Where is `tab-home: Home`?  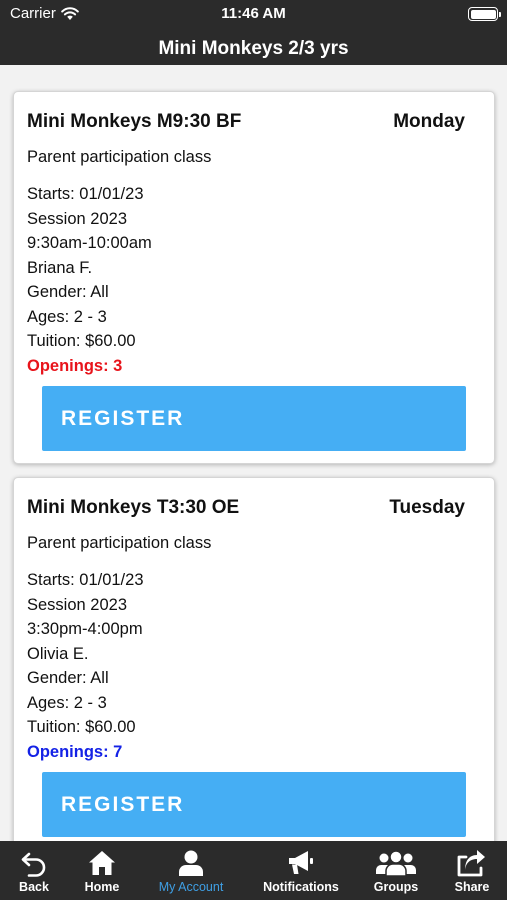 tab-home: Home is located at coordinates (102, 870).